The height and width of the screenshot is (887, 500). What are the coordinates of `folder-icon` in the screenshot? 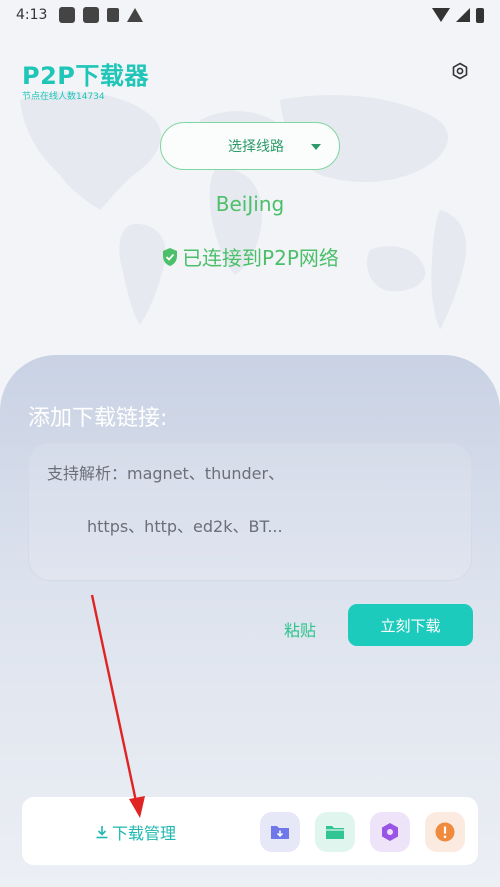 It's located at (335, 832).